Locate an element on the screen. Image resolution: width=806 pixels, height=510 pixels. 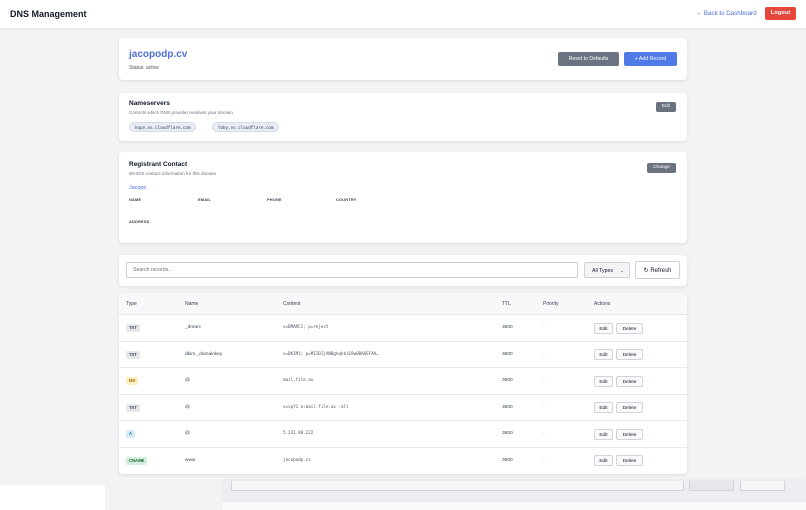
app-title: DNS Management is located at coordinates (48, 14).